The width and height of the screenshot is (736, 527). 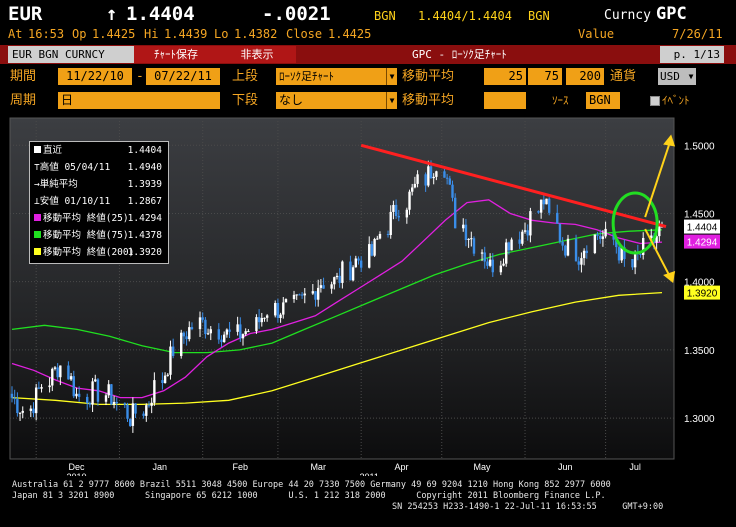 What do you see at coordinates (245, 100) in the screenshot?
I see `lower-panel-label: 下段` at bounding box center [245, 100].